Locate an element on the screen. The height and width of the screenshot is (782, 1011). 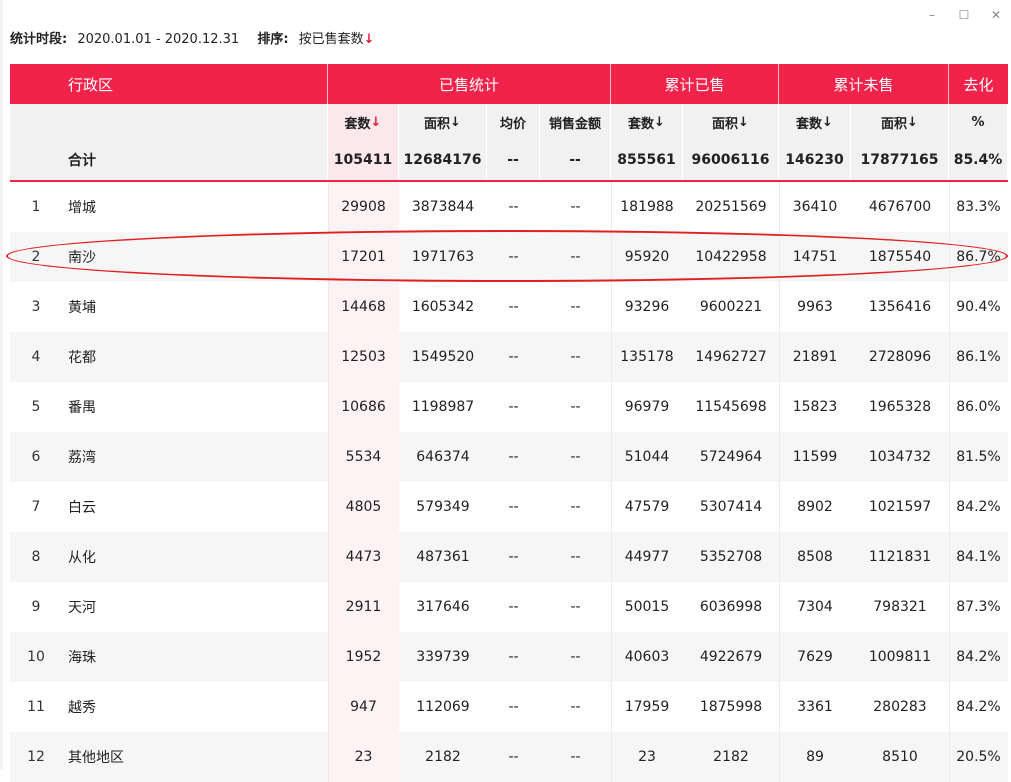
cell-rank: 3 is located at coordinates (36, 307).